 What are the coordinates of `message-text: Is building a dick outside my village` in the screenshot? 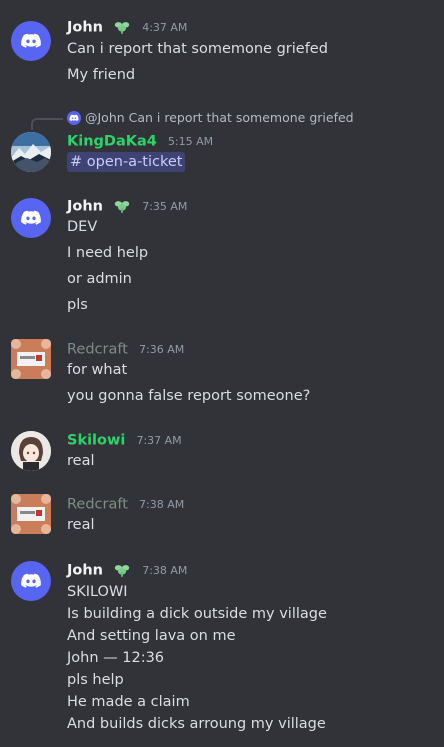 It's located at (197, 614).